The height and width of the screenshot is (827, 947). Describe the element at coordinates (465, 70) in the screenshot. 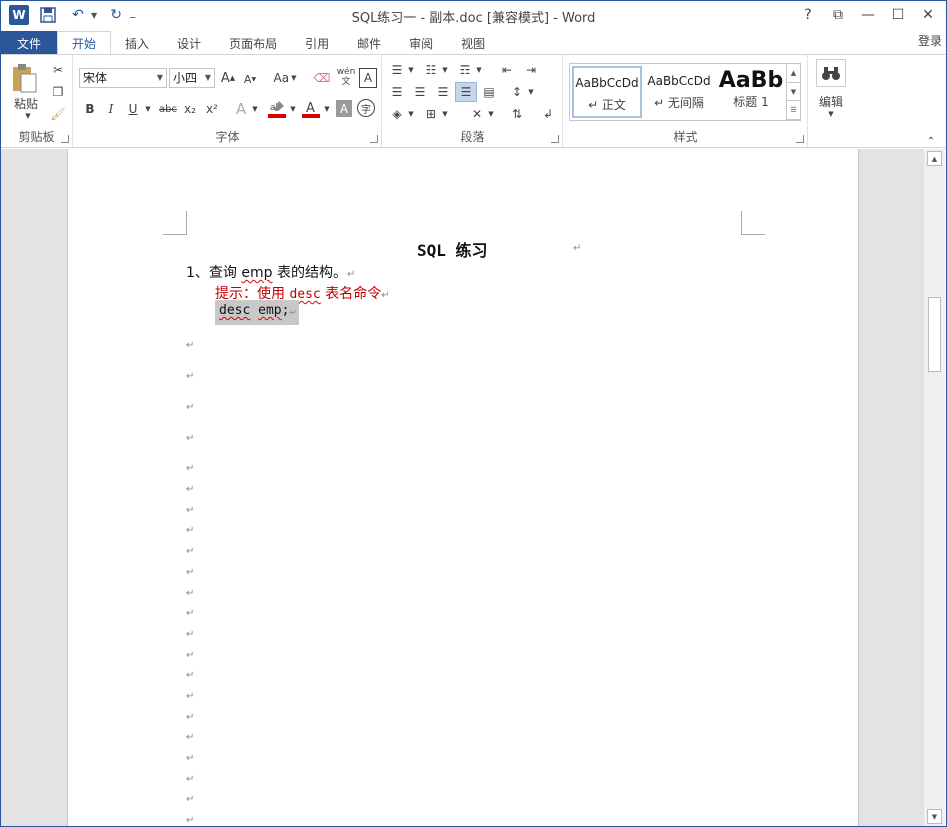

I see `multilevel-list-icon: ☶` at that location.